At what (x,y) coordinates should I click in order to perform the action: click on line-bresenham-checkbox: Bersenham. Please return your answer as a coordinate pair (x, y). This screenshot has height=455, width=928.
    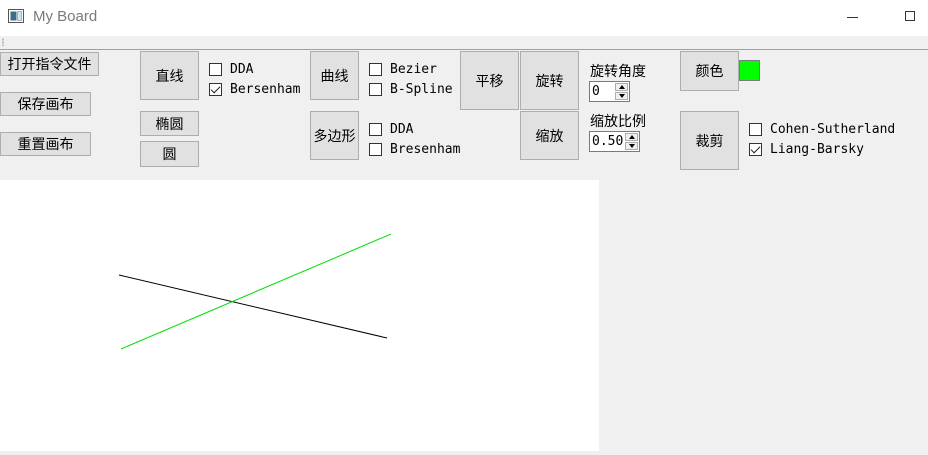
    Looking at the image, I should click on (254, 89).